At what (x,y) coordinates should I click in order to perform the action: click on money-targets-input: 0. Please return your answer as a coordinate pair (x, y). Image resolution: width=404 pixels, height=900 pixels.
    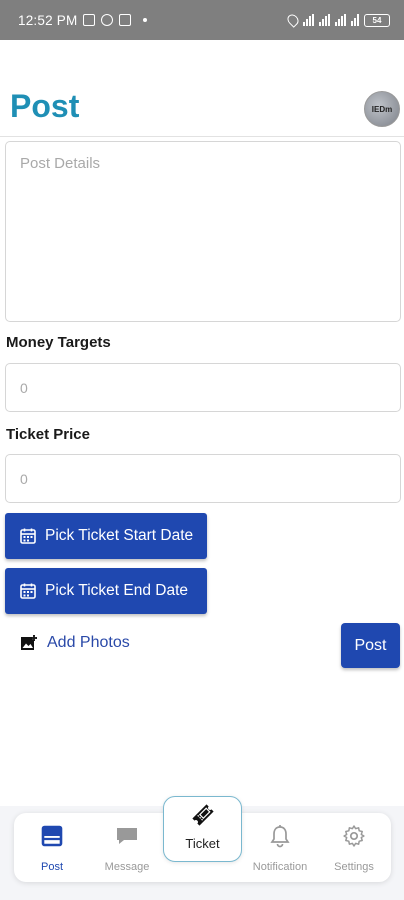
    Looking at the image, I should click on (203, 387).